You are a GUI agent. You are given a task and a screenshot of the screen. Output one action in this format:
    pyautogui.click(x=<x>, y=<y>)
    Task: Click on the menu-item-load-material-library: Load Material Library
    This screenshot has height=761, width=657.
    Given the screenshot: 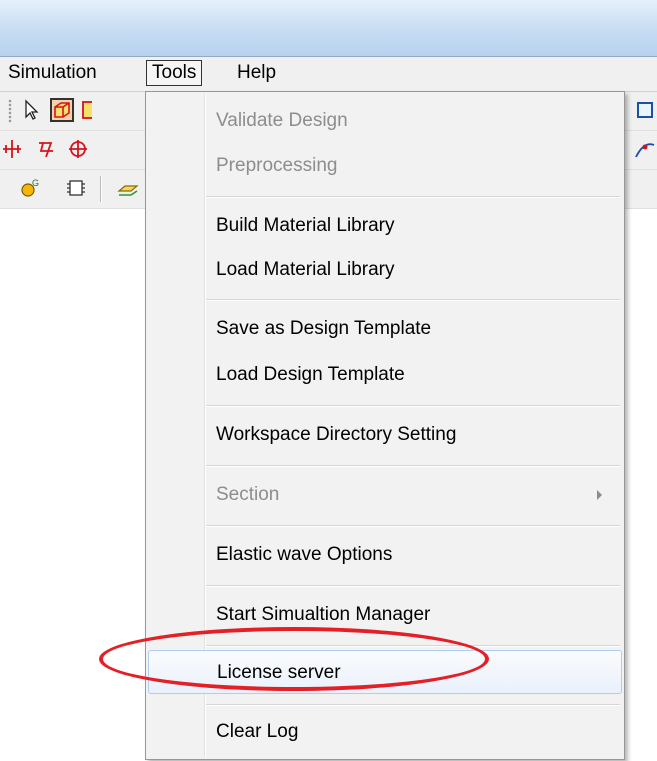 What is the action you would take?
    pyautogui.click(x=385, y=270)
    